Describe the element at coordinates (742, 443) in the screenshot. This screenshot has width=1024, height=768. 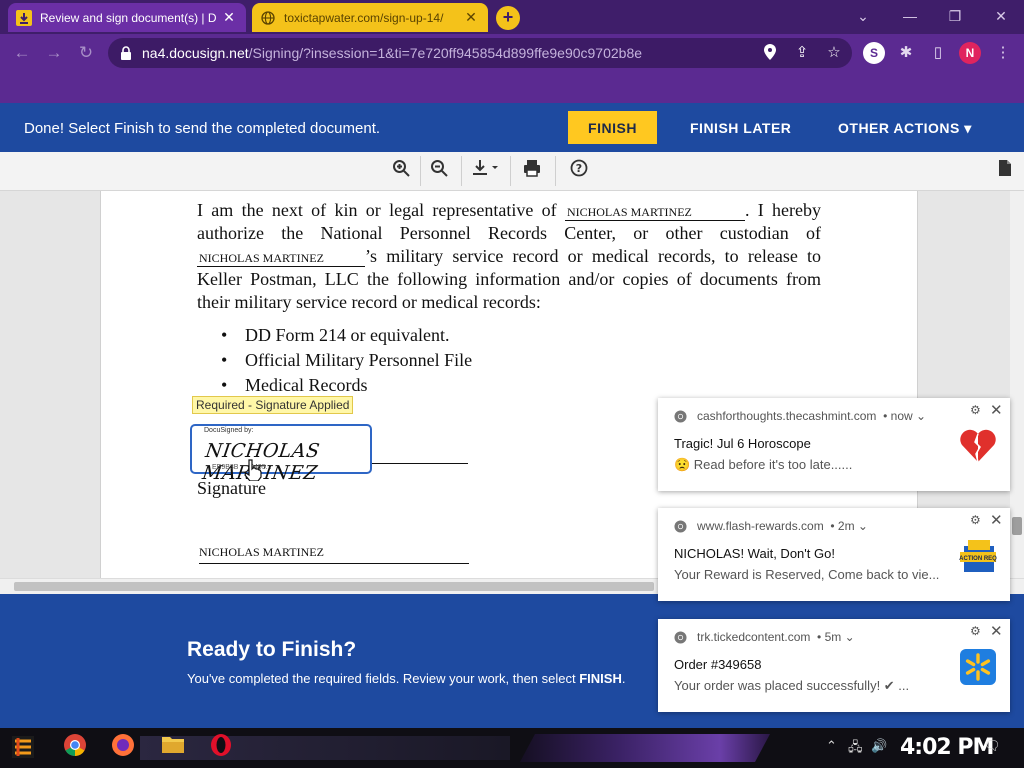
I see `notification-title: Tragic! Jul 6 Horoscope` at that location.